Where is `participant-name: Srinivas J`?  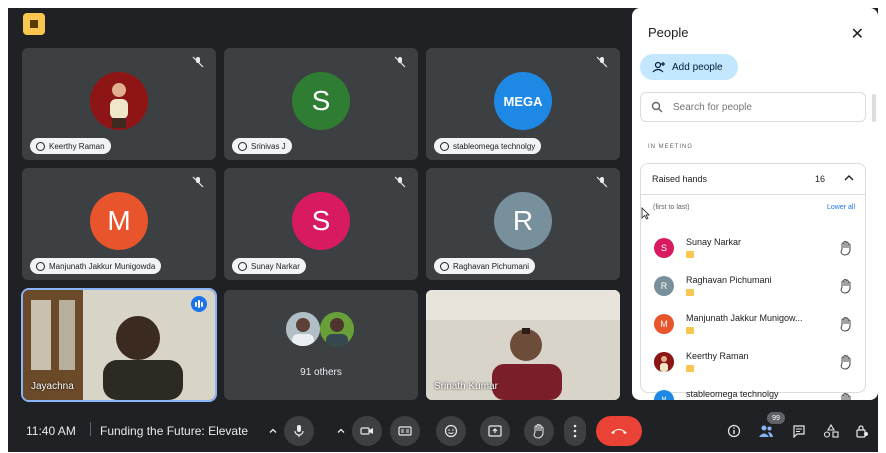 participant-name: Srinivas J is located at coordinates (268, 146).